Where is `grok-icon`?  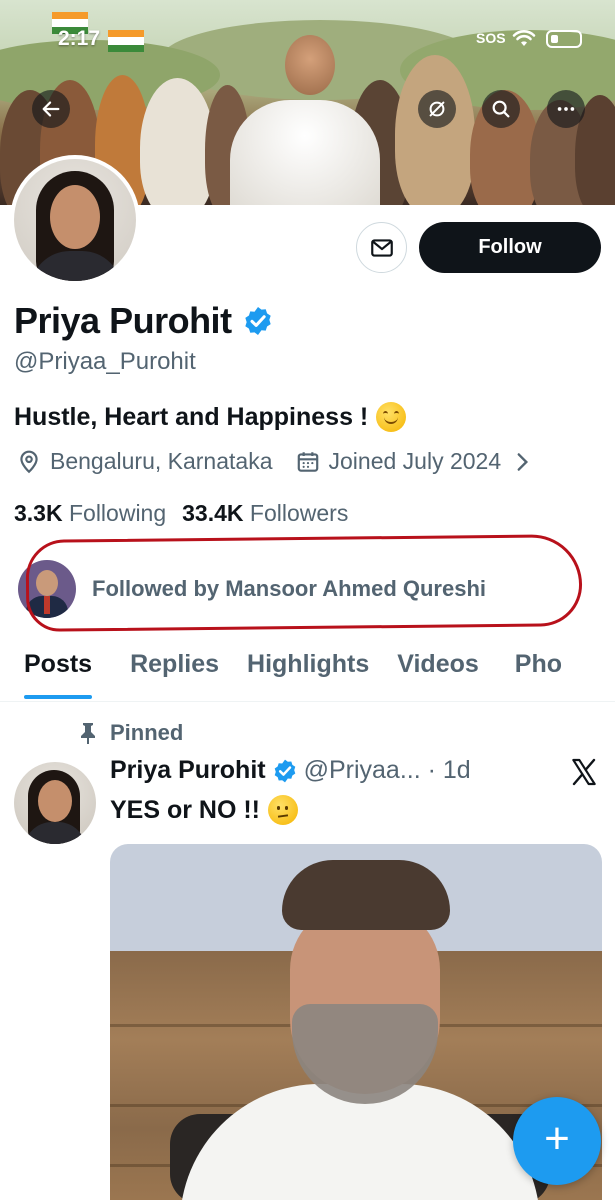 grok-icon is located at coordinates (437, 109).